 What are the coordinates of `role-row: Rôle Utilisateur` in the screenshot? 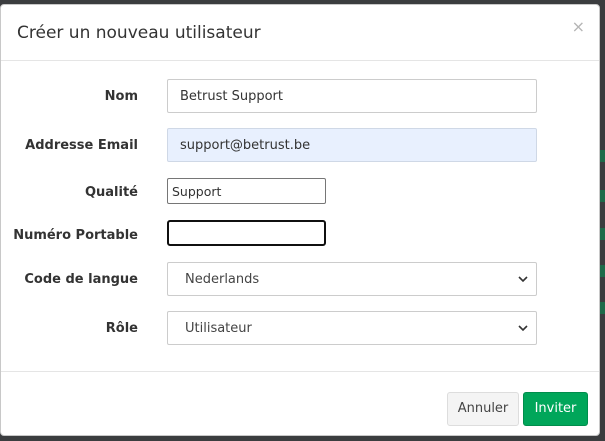 It's located at (300, 328).